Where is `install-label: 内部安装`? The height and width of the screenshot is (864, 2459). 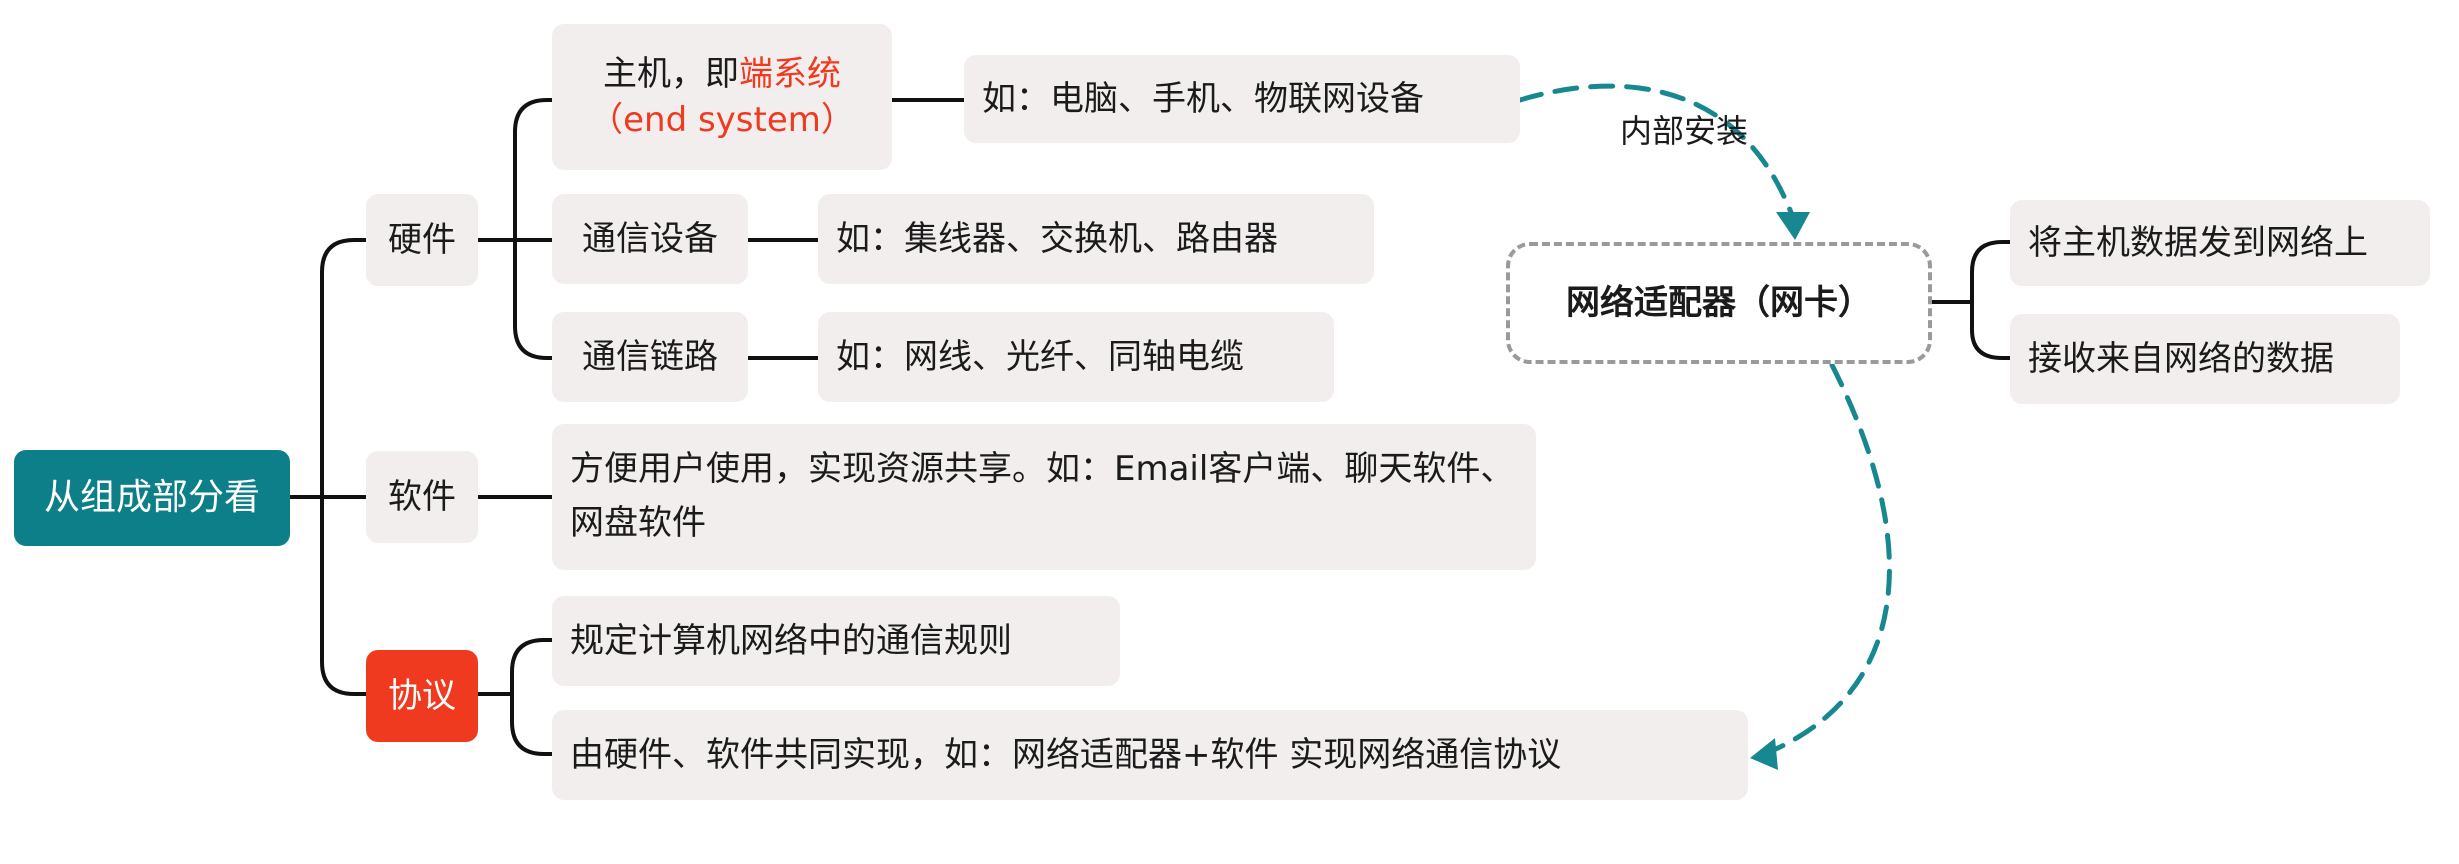
install-label: 内部安装 is located at coordinates (1684, 131).